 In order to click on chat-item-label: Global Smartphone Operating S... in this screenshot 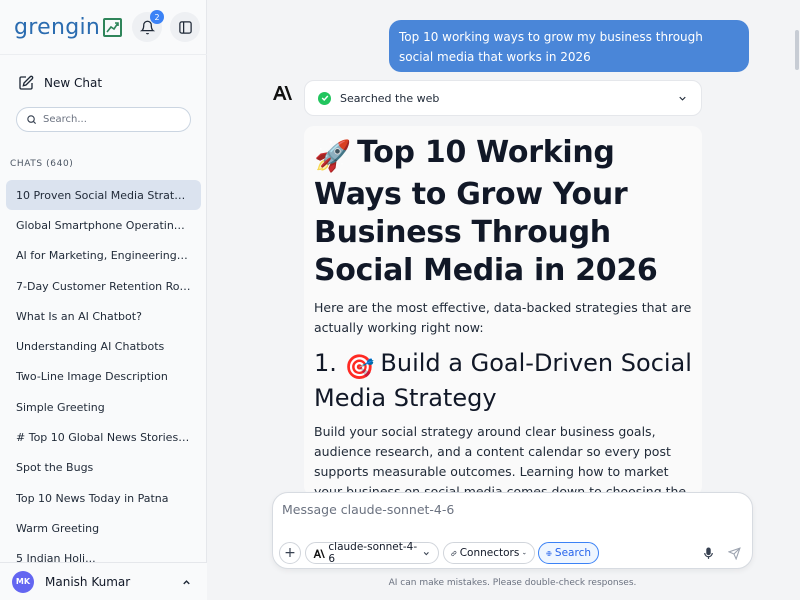, I will do `click(103, 225)`.